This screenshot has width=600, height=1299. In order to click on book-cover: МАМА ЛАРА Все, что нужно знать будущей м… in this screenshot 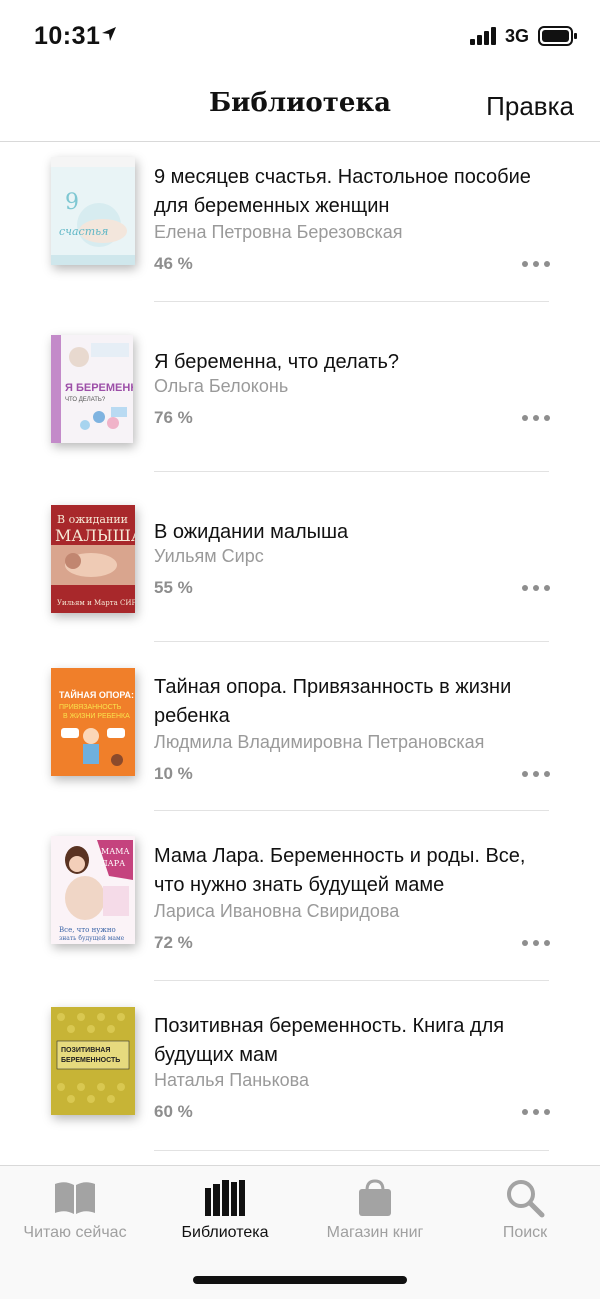, I will do `click(93, 890)`.